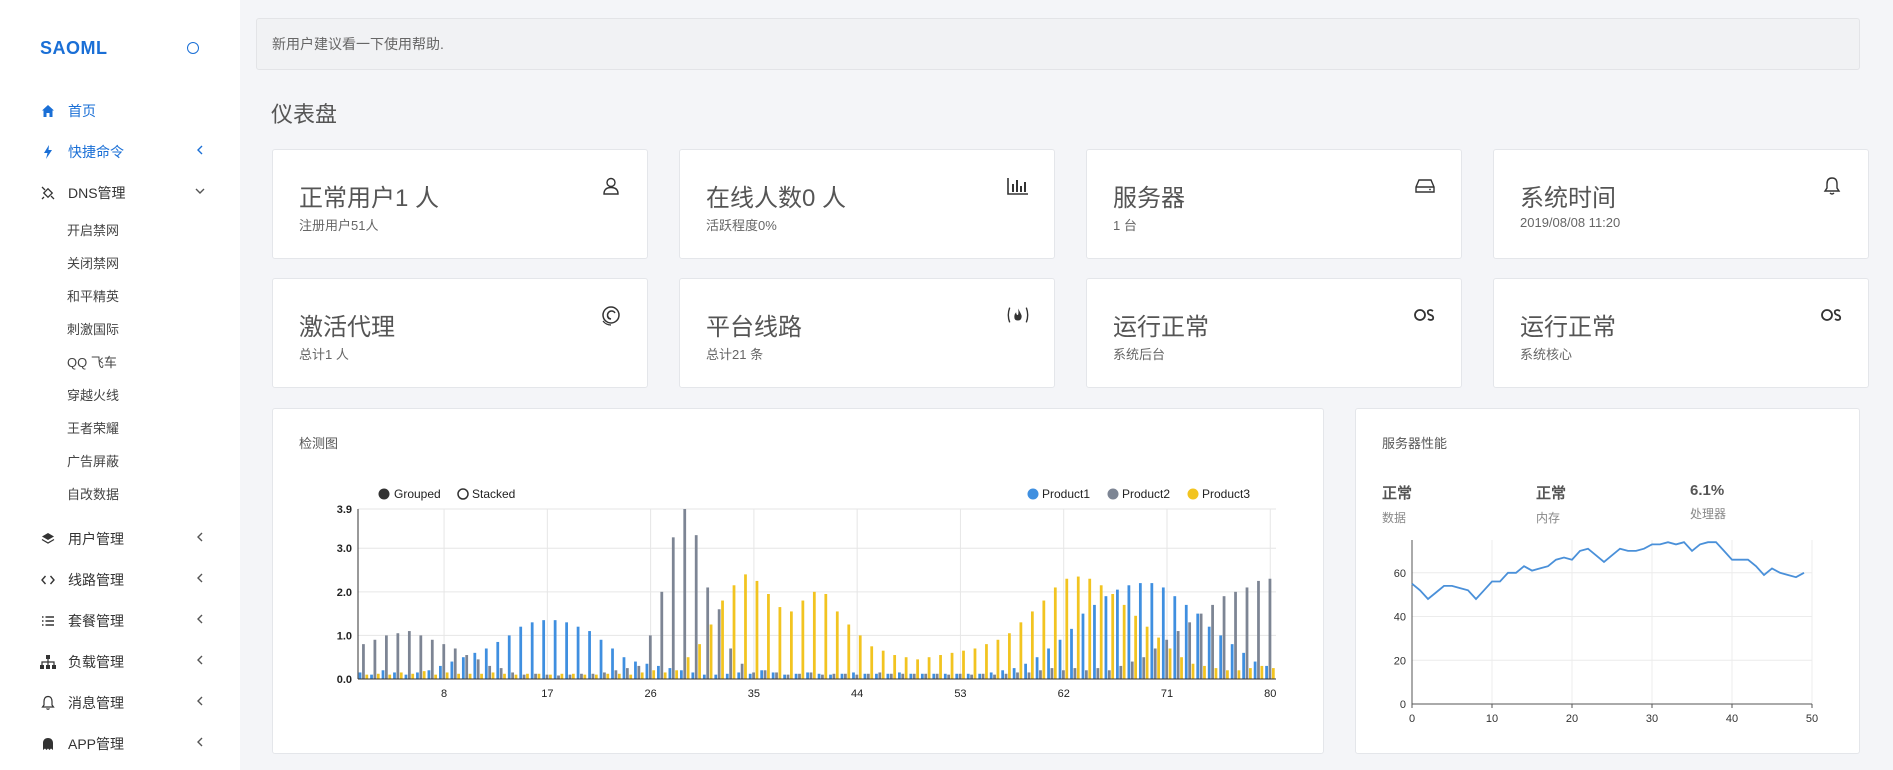 The image size is (1893, 770). Describe the element at coordinates (120, 110) in the screenshot. I see `sidebar-item-home: 首页` at that location.